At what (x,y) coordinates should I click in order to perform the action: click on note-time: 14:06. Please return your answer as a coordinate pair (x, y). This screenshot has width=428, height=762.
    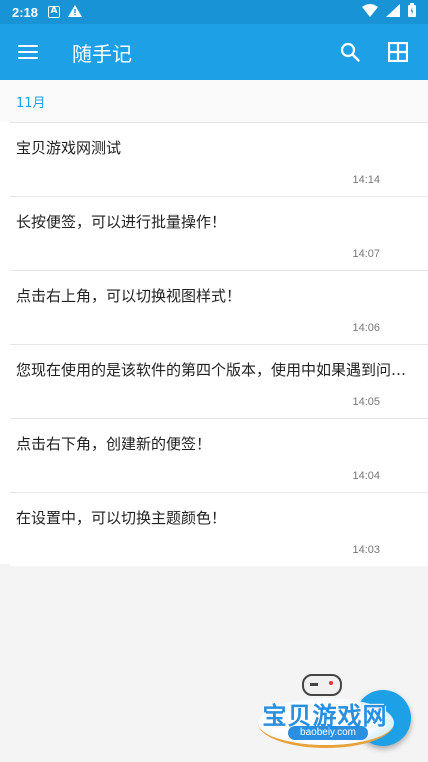
    Looking at the image, I should click on (366, 328).